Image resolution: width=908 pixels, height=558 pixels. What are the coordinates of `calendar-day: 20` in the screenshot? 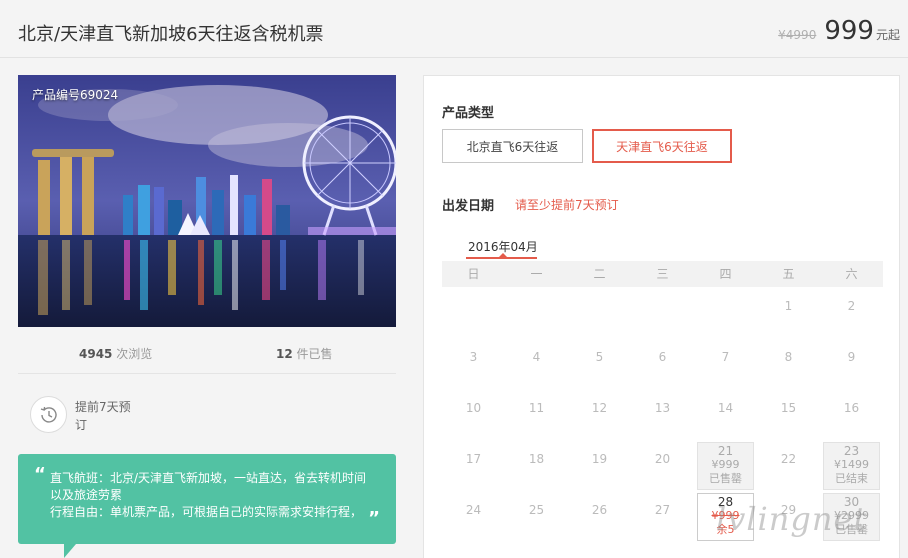 It's located at (662, 466).